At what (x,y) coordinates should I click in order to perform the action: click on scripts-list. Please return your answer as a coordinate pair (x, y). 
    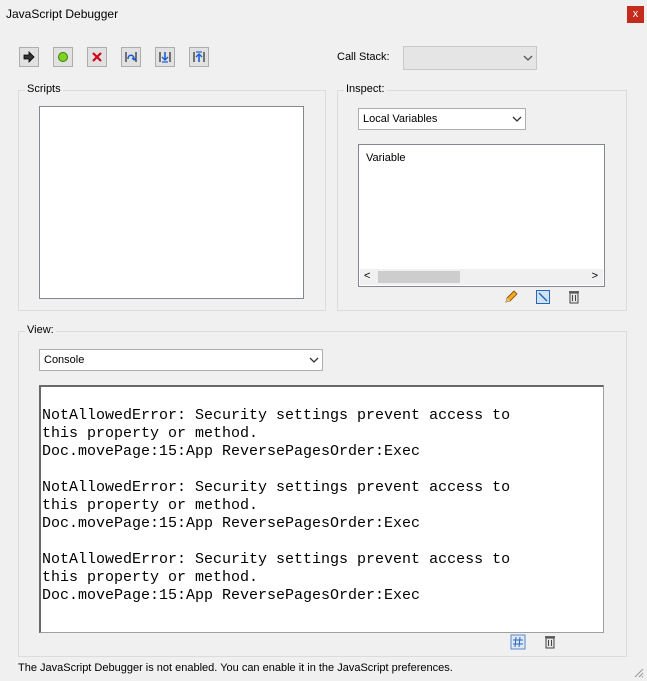
    Looking at the image, I should click on (171, 202).